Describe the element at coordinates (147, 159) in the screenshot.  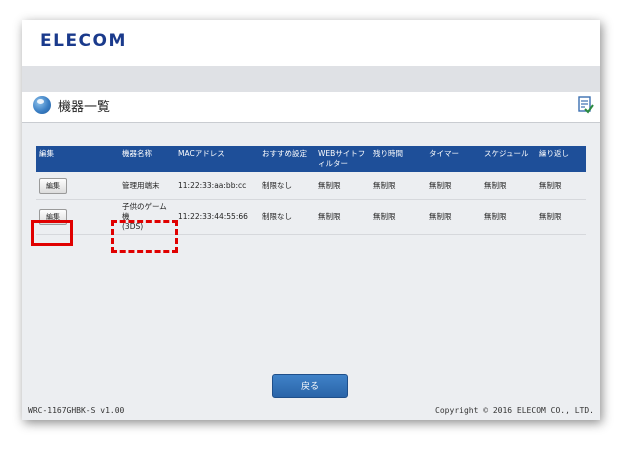
I see `column-header-device-name: 機器名称` at that location.